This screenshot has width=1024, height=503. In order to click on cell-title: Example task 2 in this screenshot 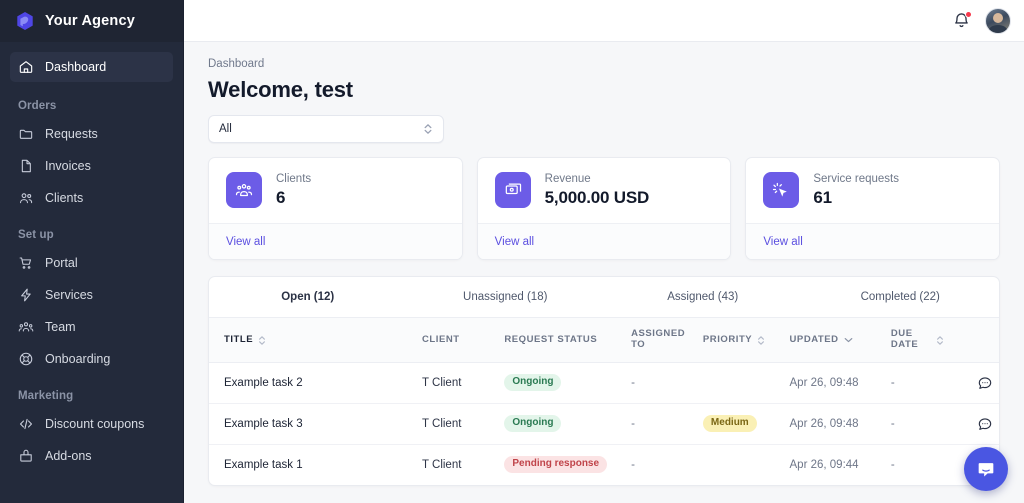, I will do `click(312, 383)`.